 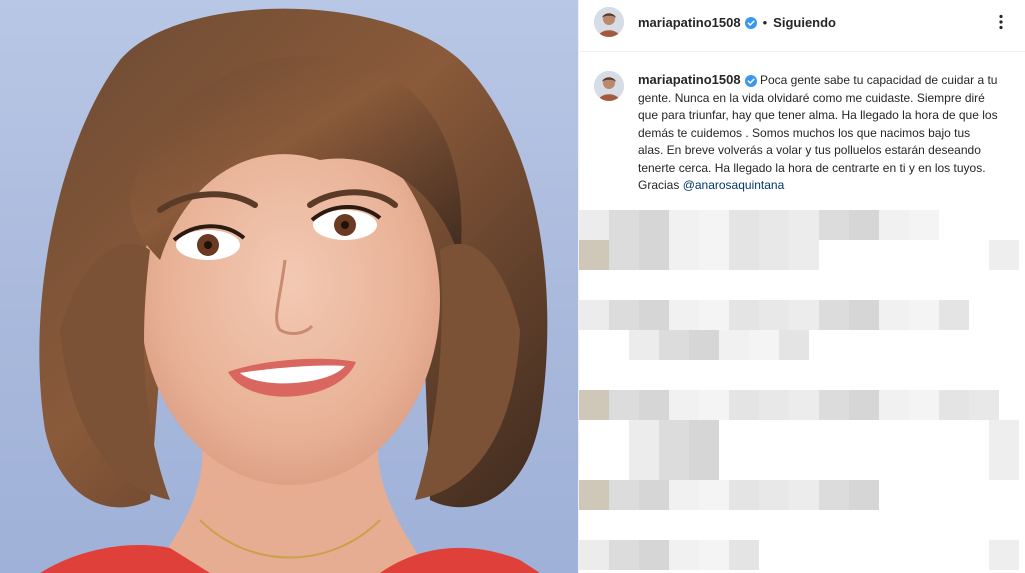 I want to click on author-avatar, so click(x=609, y=22).